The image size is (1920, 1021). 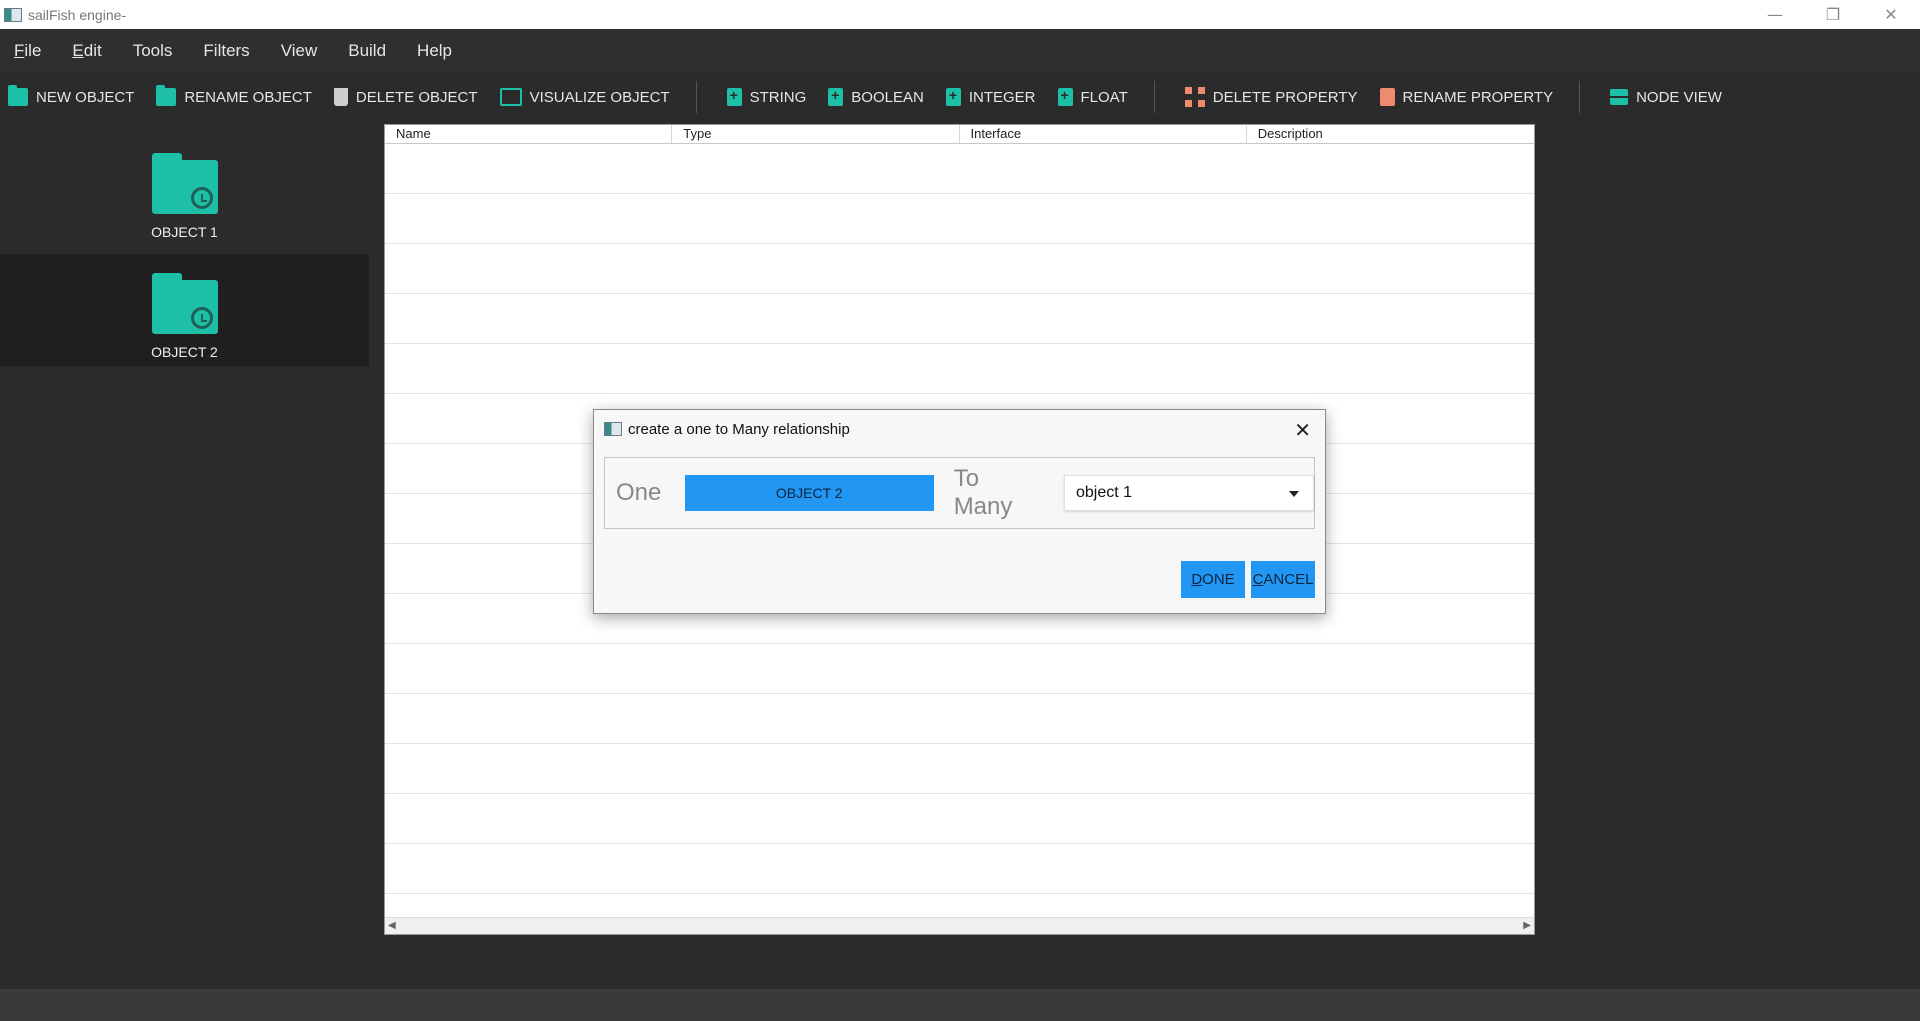 I want to click on node-view-button: NODE VIEW, so click(x=1666, y=97).